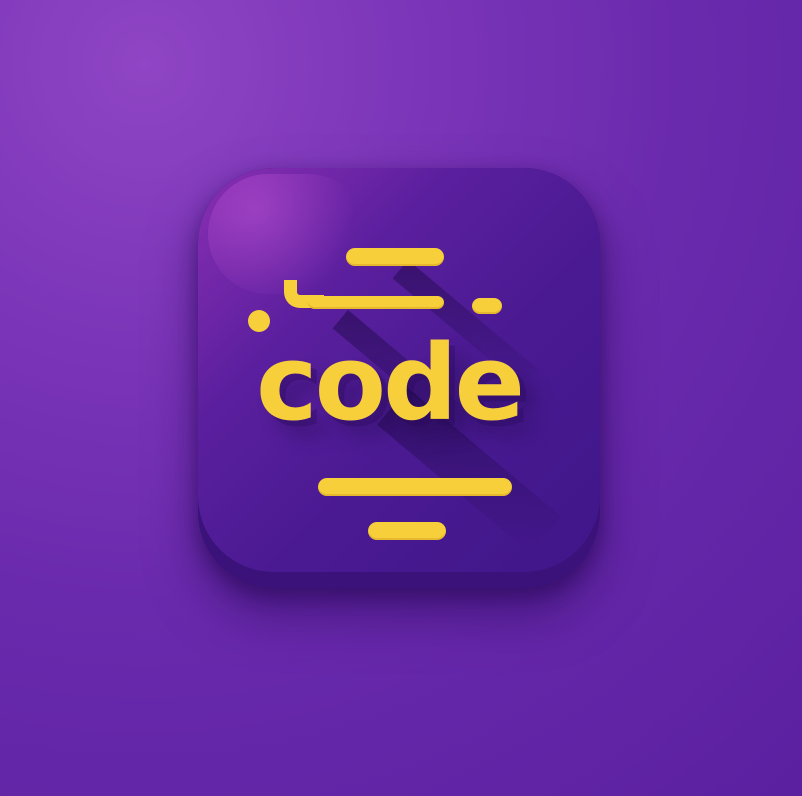 The width and height of the screenshot is (802, 796). I want to click on code-wordmark: code, so click(390, 383).